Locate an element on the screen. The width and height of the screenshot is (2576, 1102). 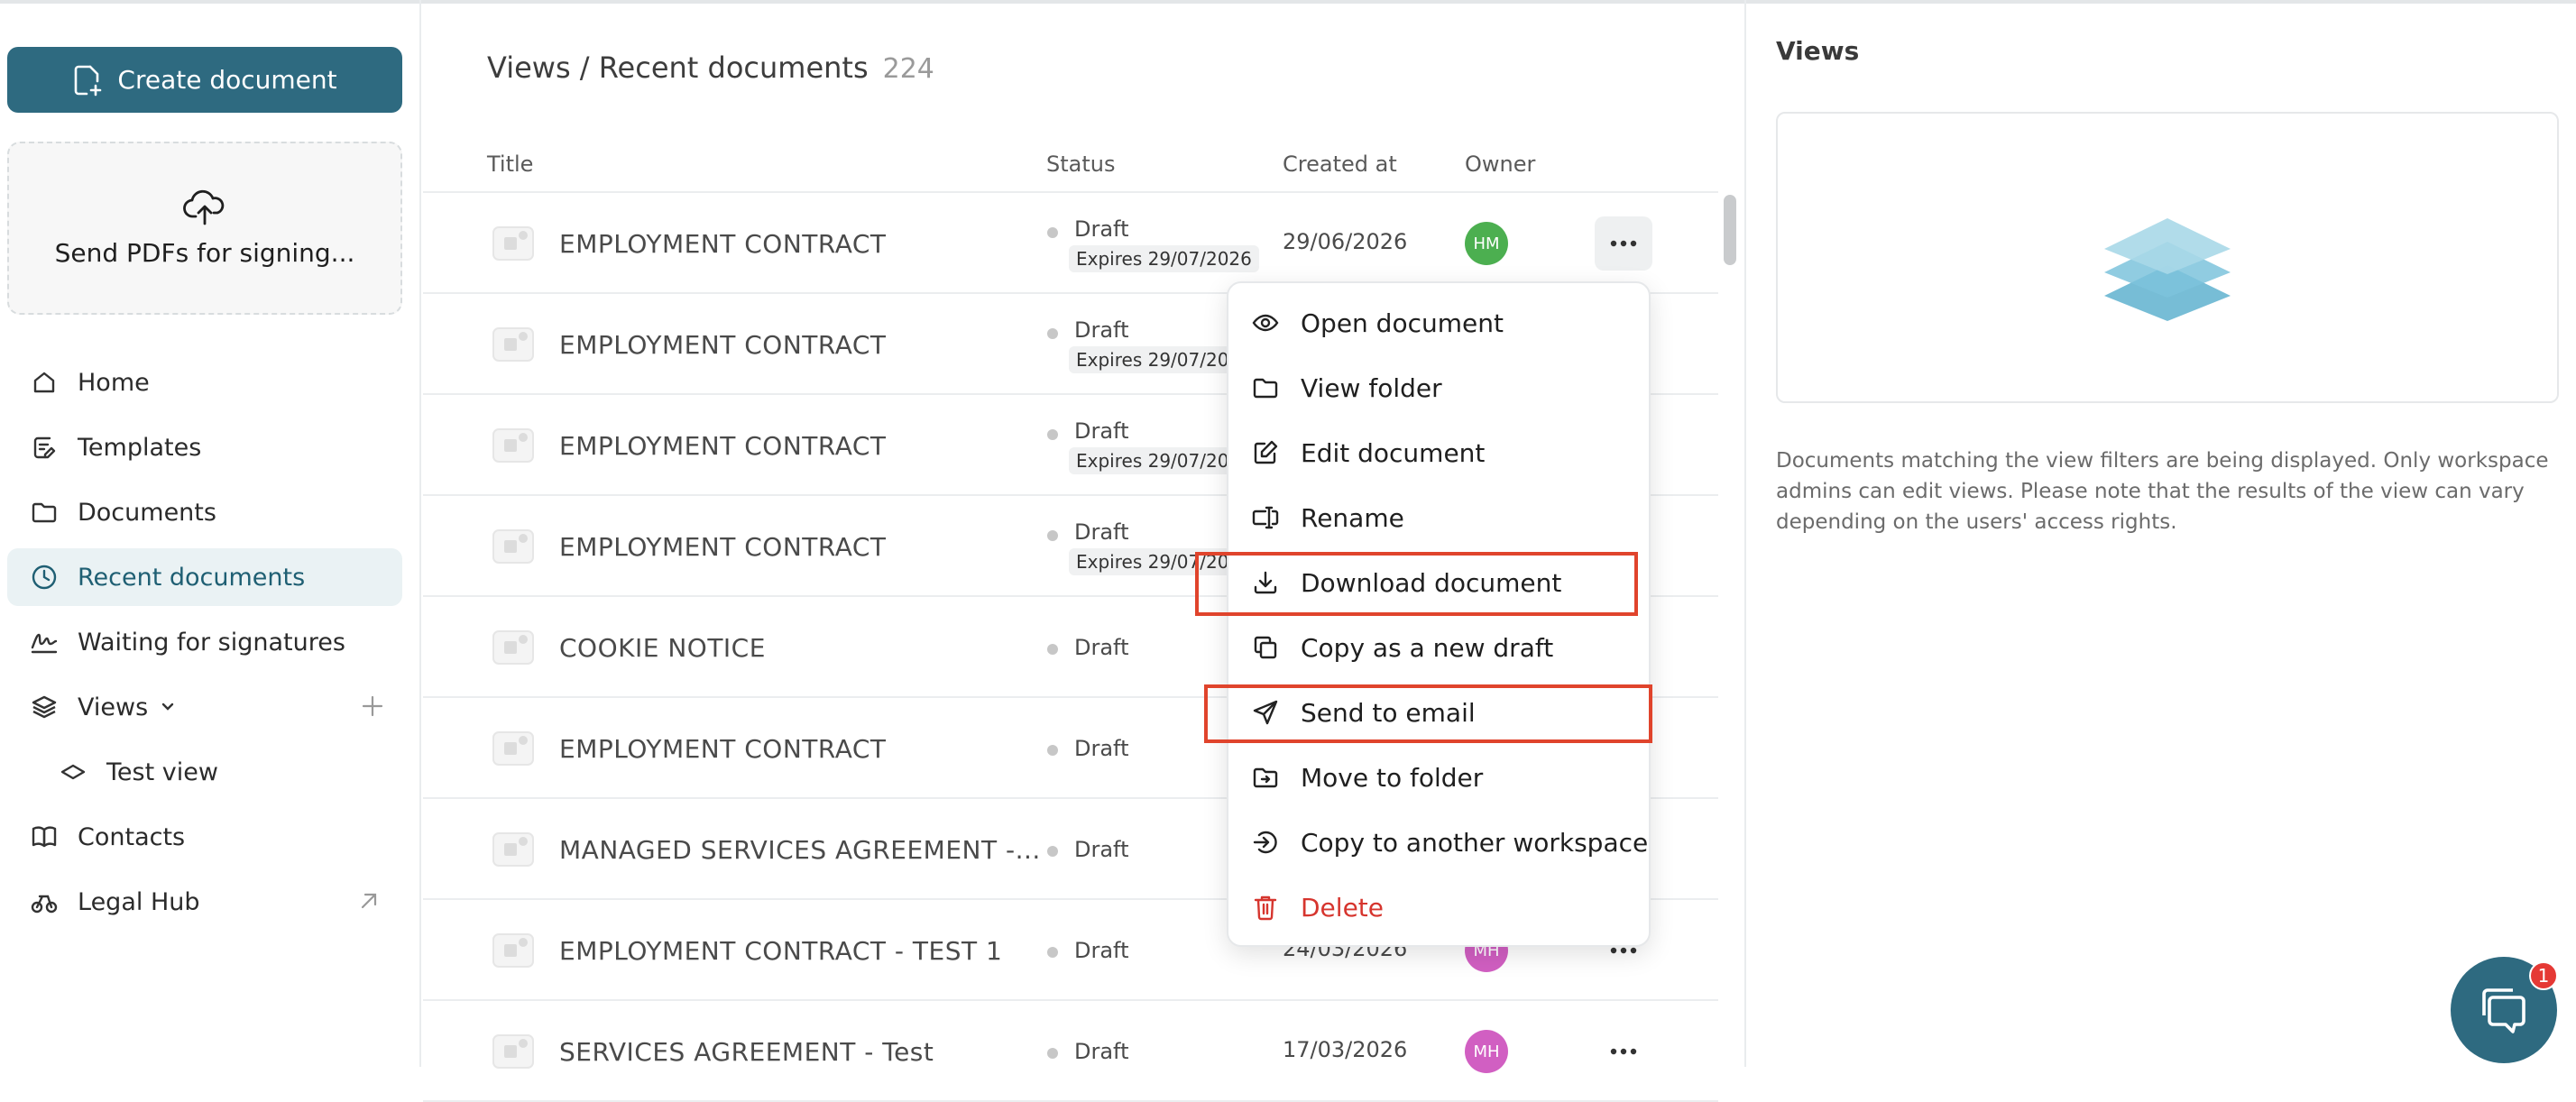
highlight-box-download is located at coordinates (1417, 584).